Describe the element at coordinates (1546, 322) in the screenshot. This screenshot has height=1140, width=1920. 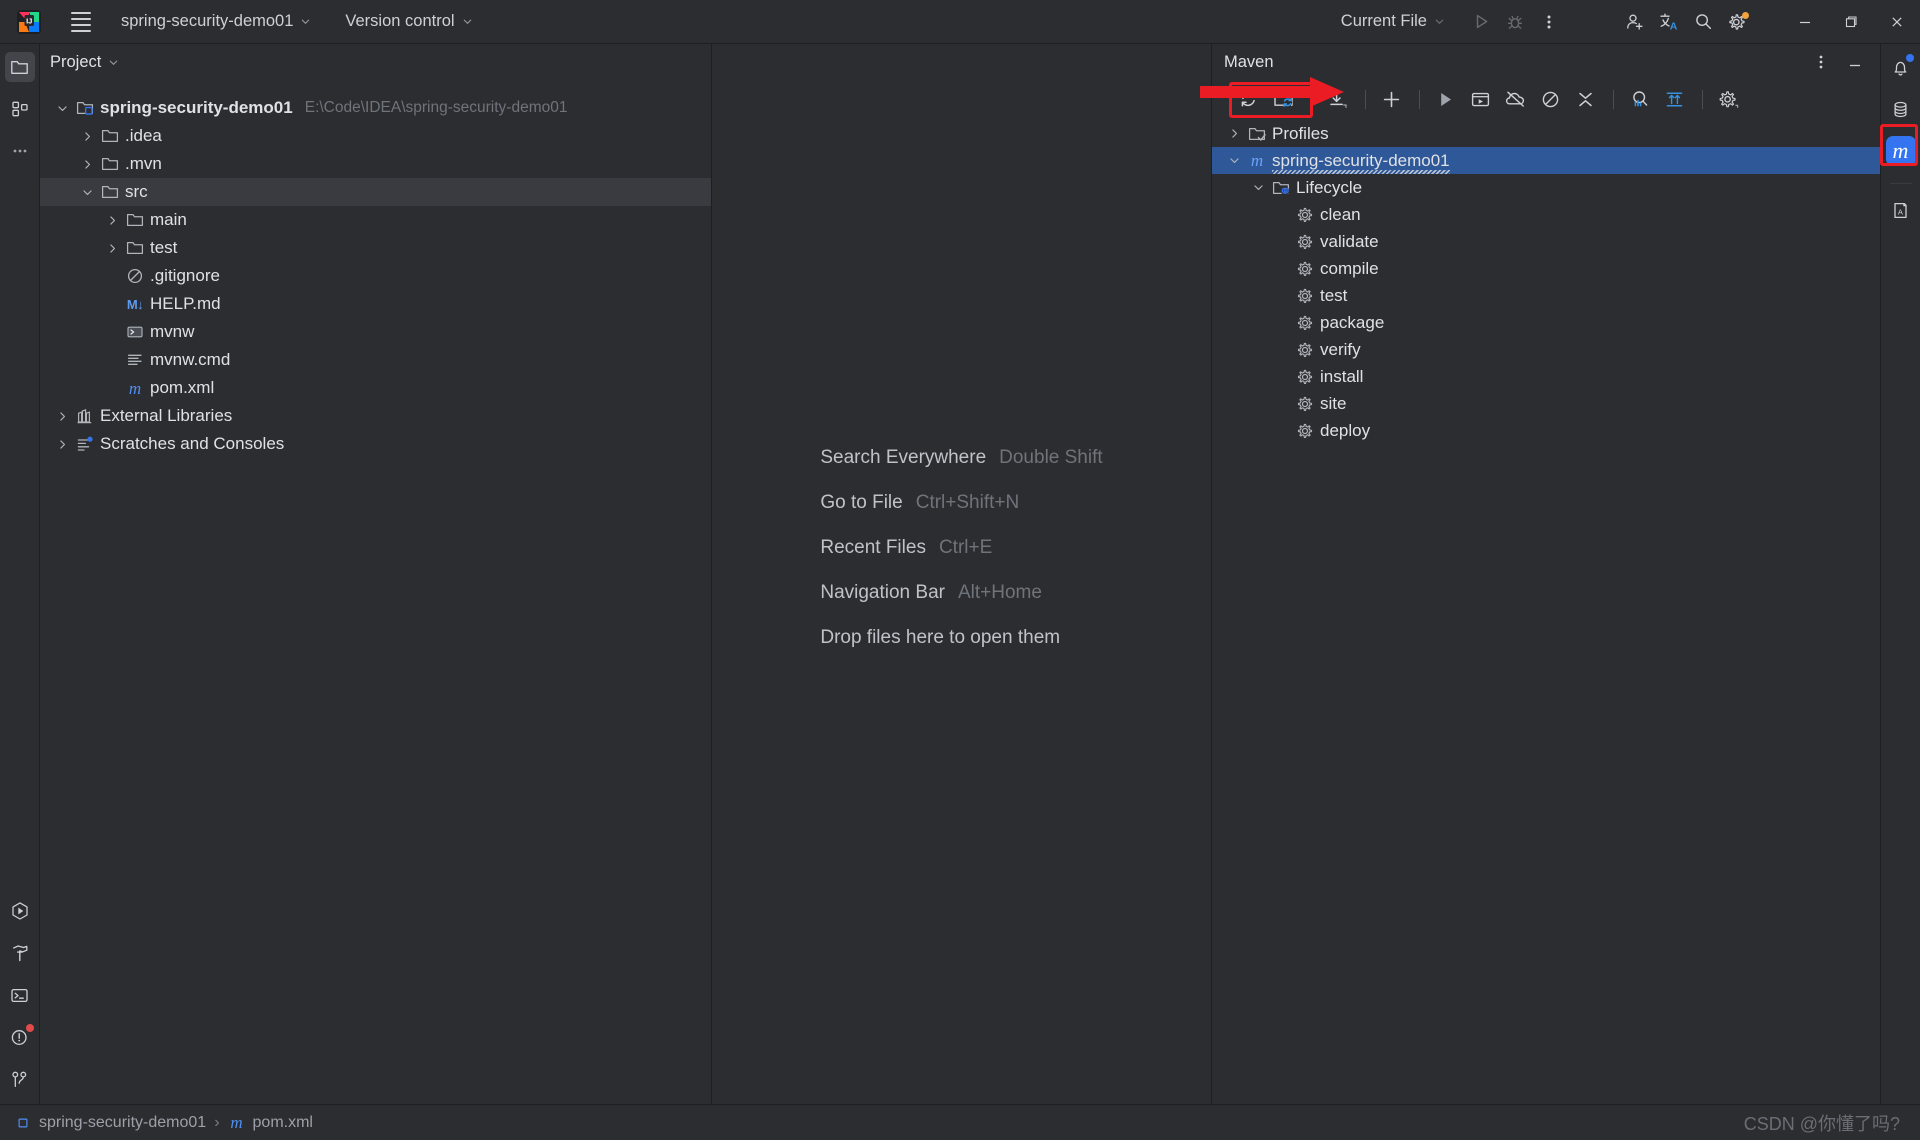
I see `maven-tree-row: package` at that location.